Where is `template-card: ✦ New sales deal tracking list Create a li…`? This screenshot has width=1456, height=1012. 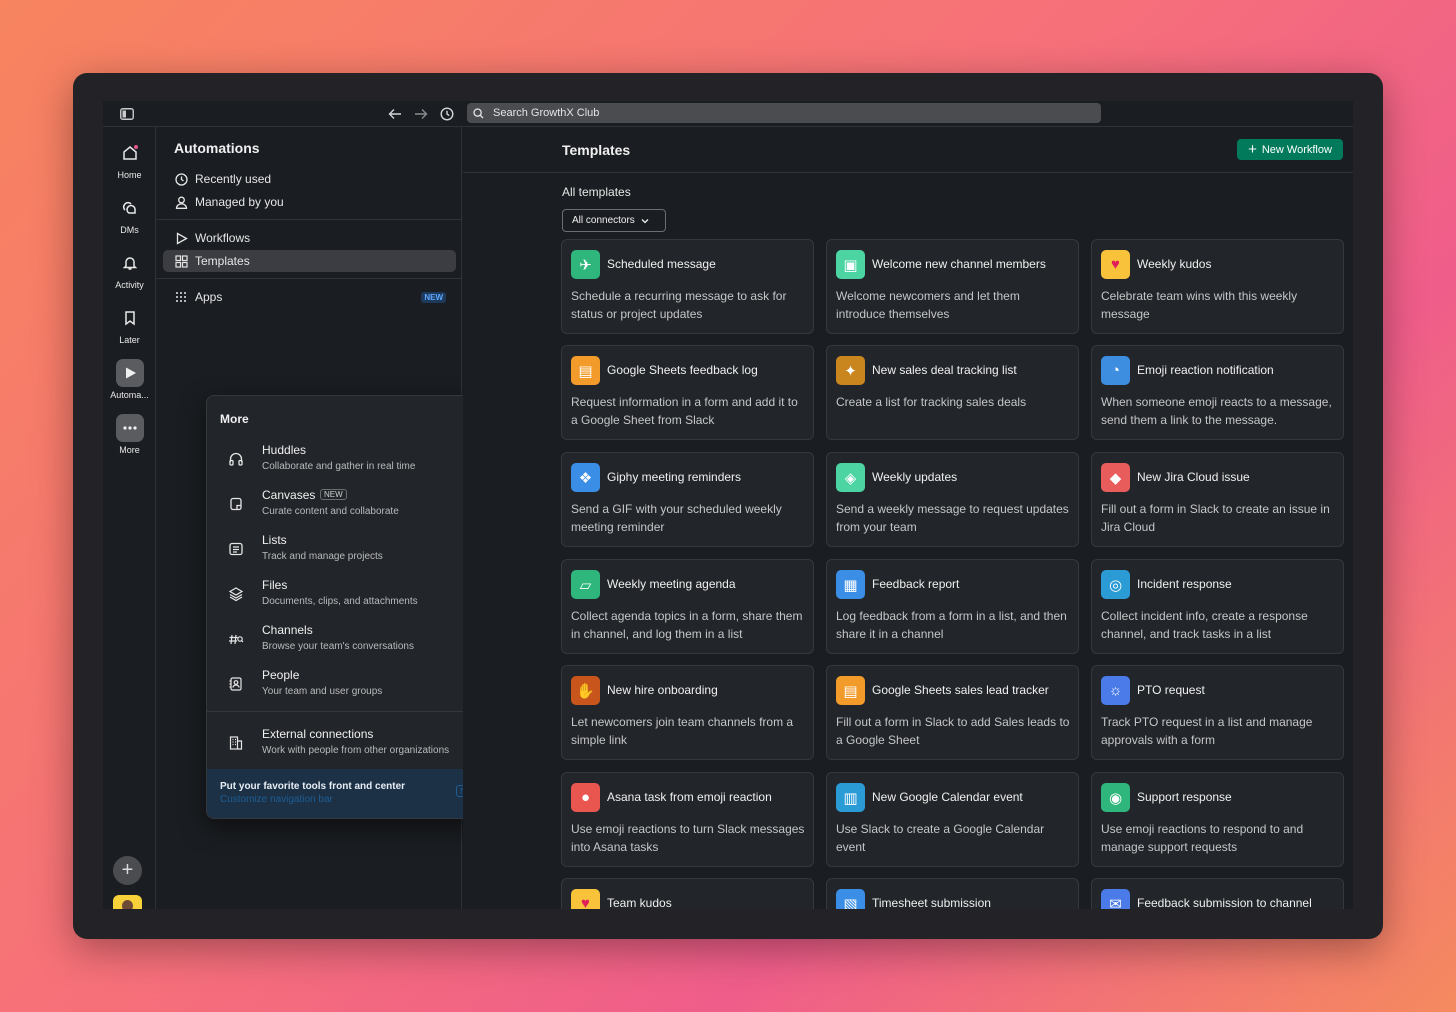 template-card: ✦ New sales deal tracking list Create a li… is located at coordinates (952, 392).